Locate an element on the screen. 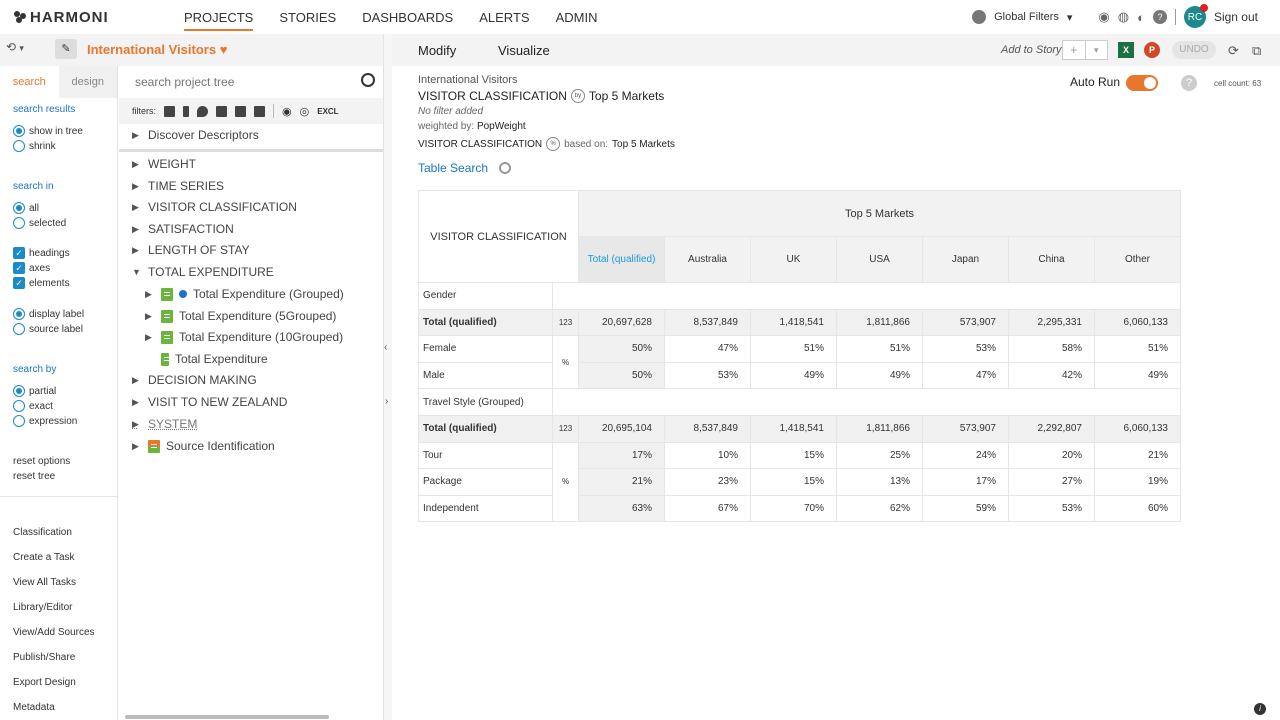 The image size is (1280, 720). headings-checkbox: ✓ headings is located at coordinates (41, 253).